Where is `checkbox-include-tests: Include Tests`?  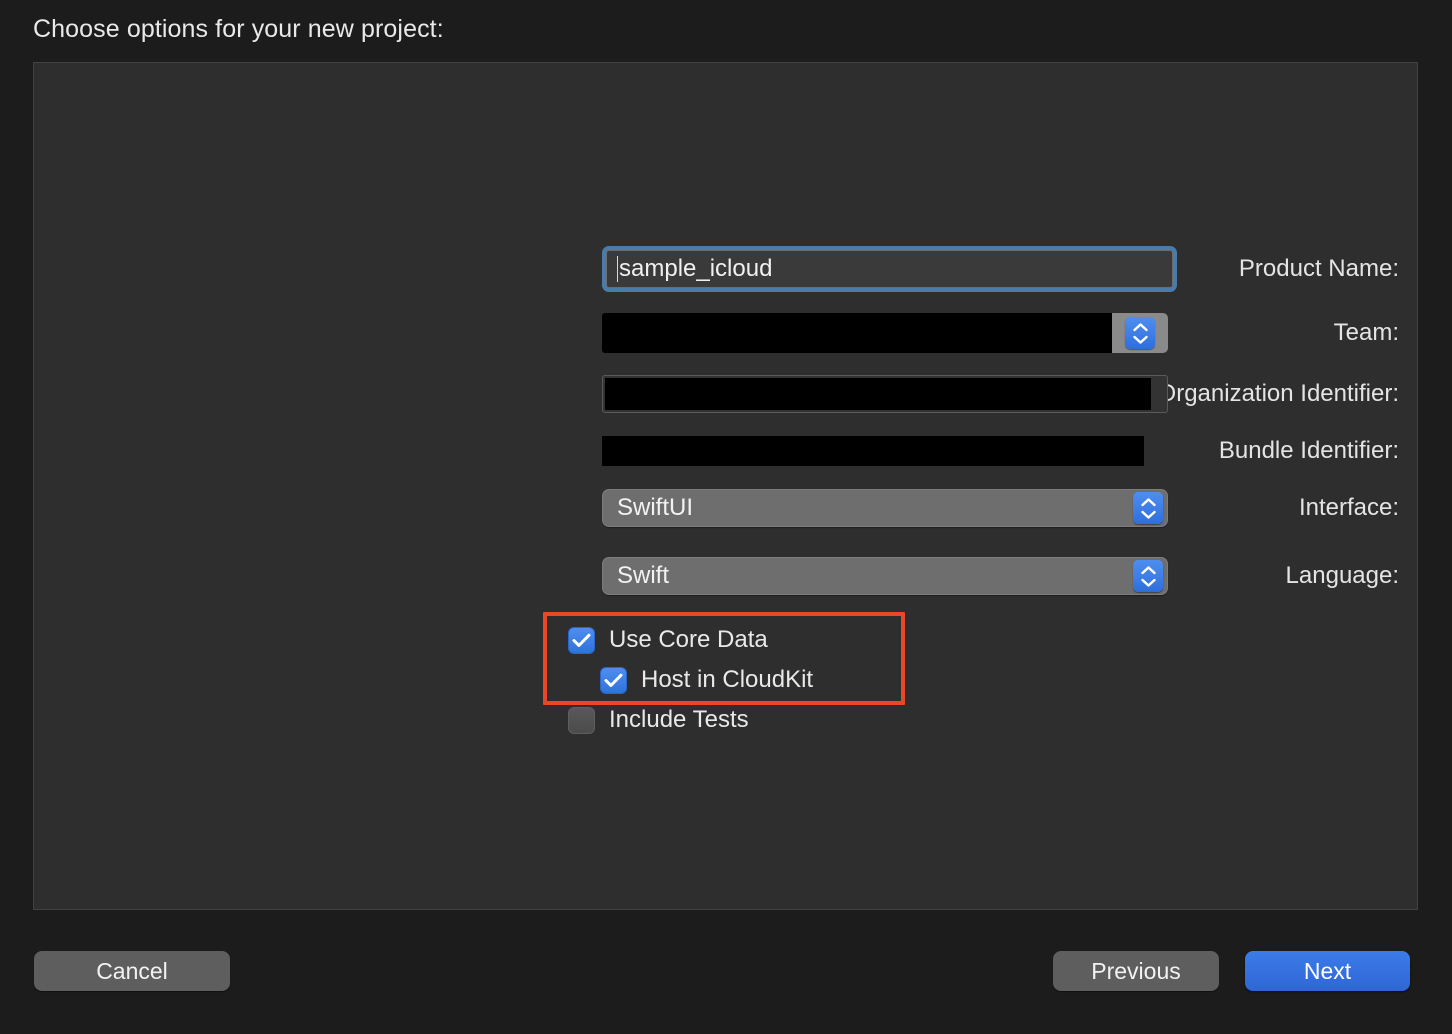 checkbox-include-tests: Include Tests is located at coordinates (658, 720).